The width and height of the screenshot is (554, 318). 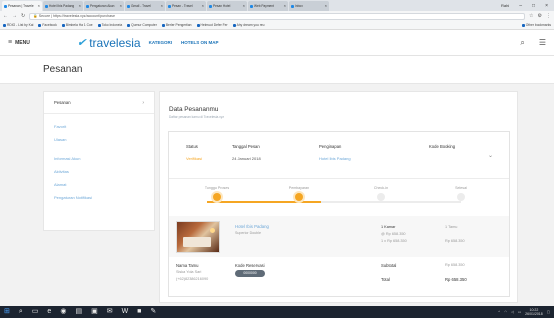 What do you see at coordinates (531, 16) in the screenshot?
I see `star-icon: ☆` at bounding box center [531, 16].